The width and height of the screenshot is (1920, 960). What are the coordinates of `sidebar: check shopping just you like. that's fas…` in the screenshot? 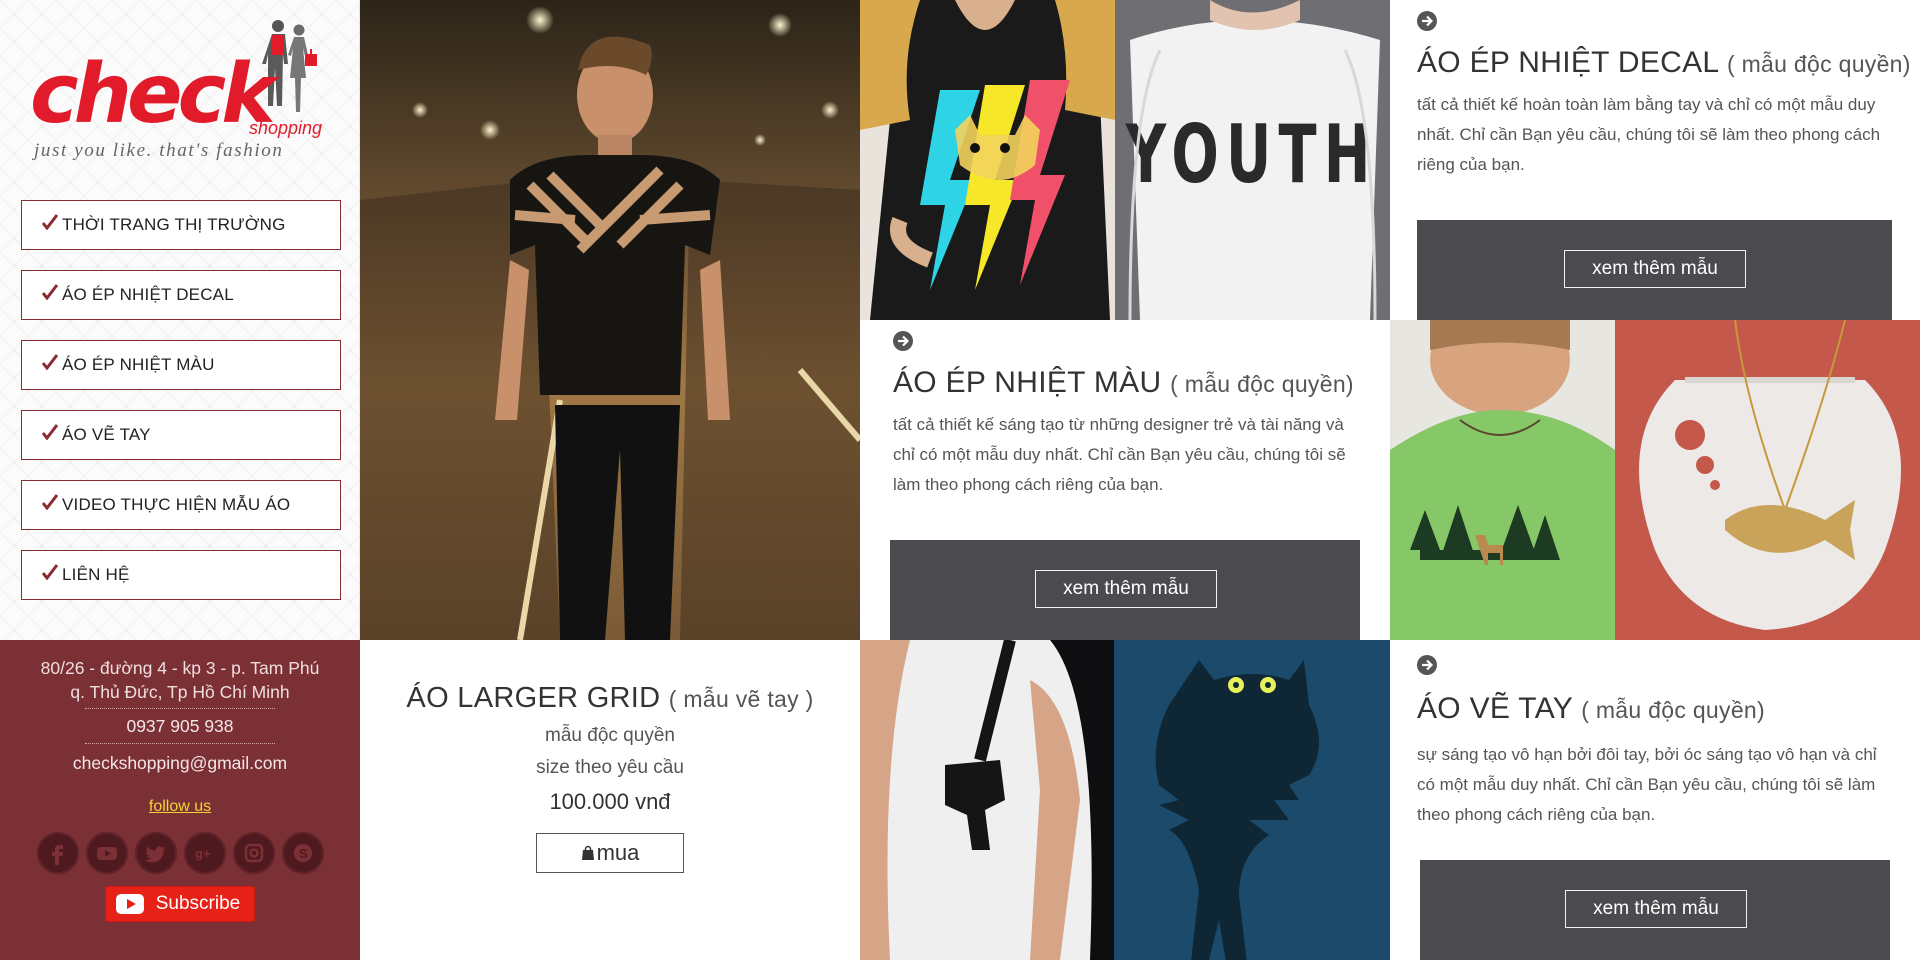 It's located at (180, 320).